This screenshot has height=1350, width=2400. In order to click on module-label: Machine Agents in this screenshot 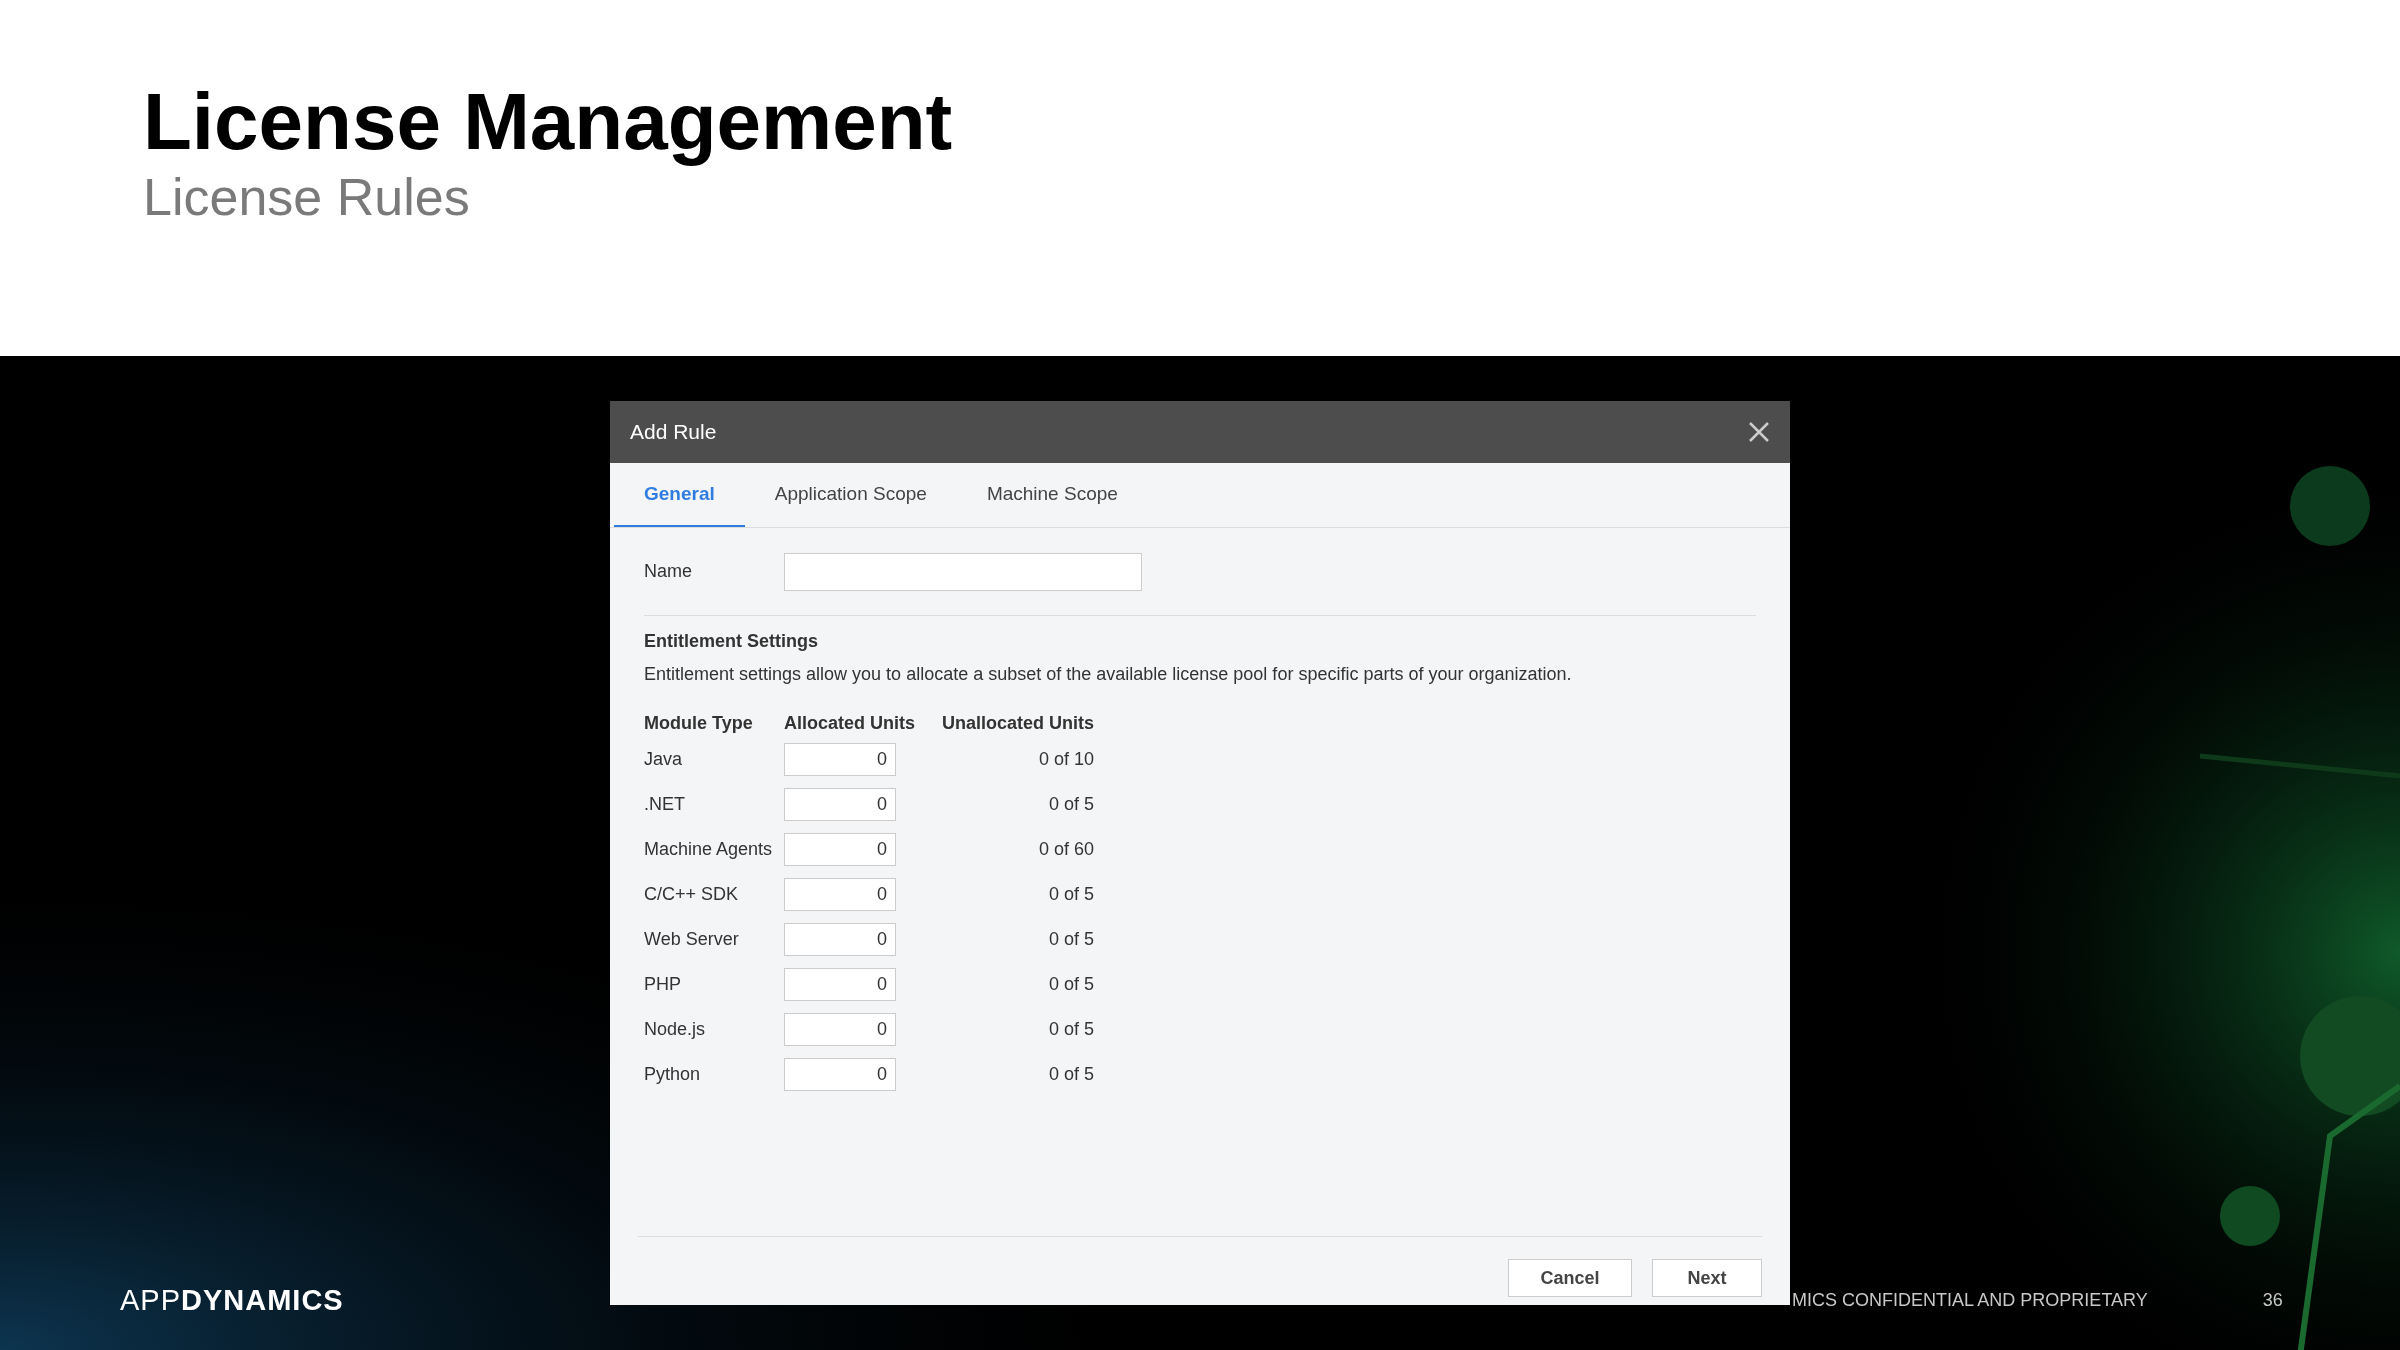, I will do `click(708, 849)`.